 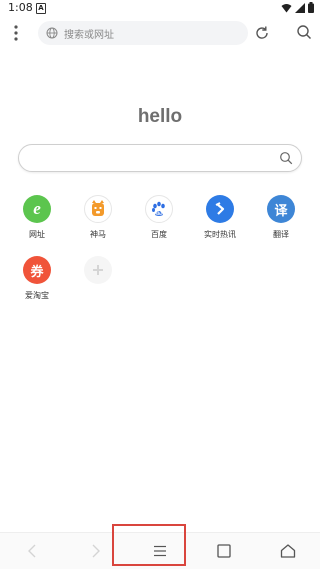 I want to click on coupon-icon: 券, so click(x=37, y=270).